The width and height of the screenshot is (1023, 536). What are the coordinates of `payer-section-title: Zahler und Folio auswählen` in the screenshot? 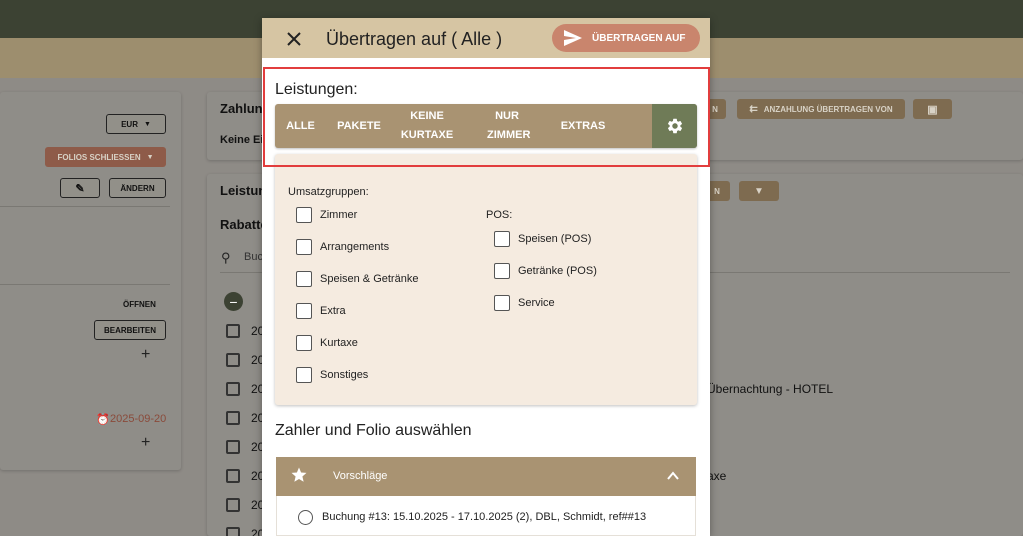 It's located at (373, 430).